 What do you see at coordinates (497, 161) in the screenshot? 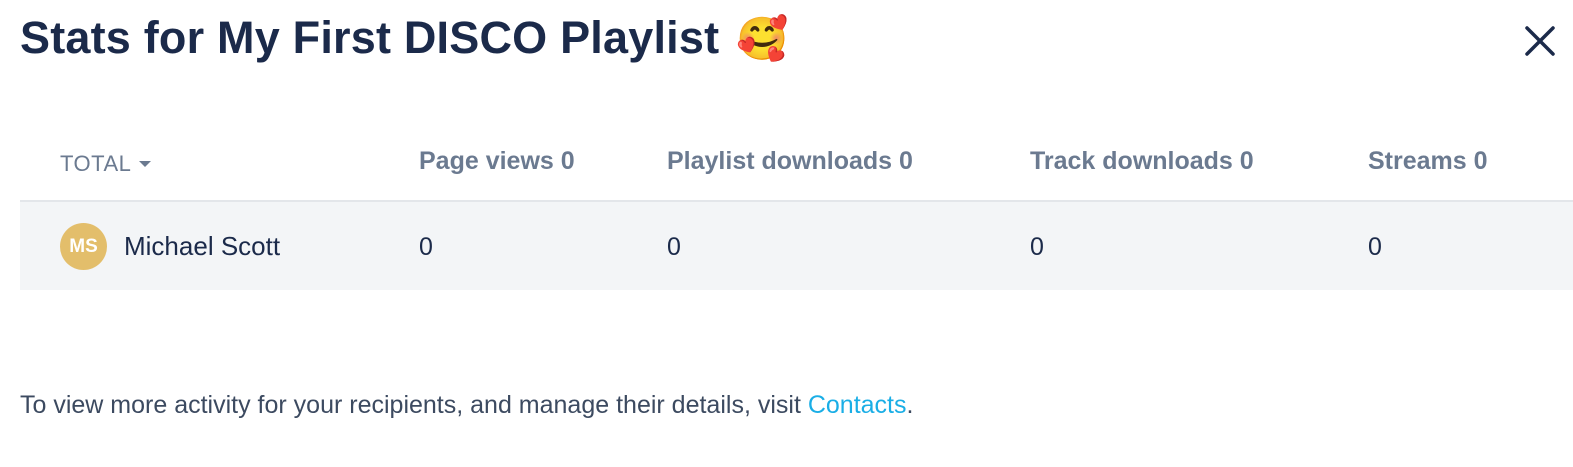
I see `header-page-views: Page views 0` at bounding box center [497, 161].